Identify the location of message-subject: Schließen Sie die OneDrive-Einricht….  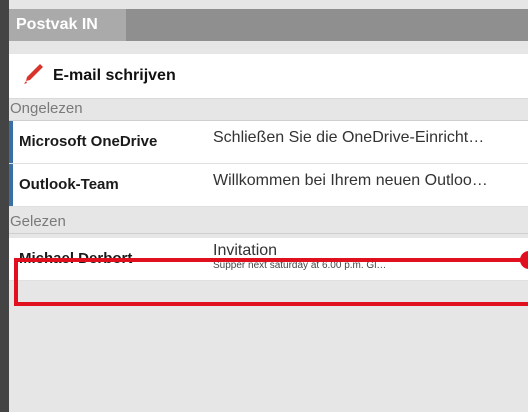
(349, 137).